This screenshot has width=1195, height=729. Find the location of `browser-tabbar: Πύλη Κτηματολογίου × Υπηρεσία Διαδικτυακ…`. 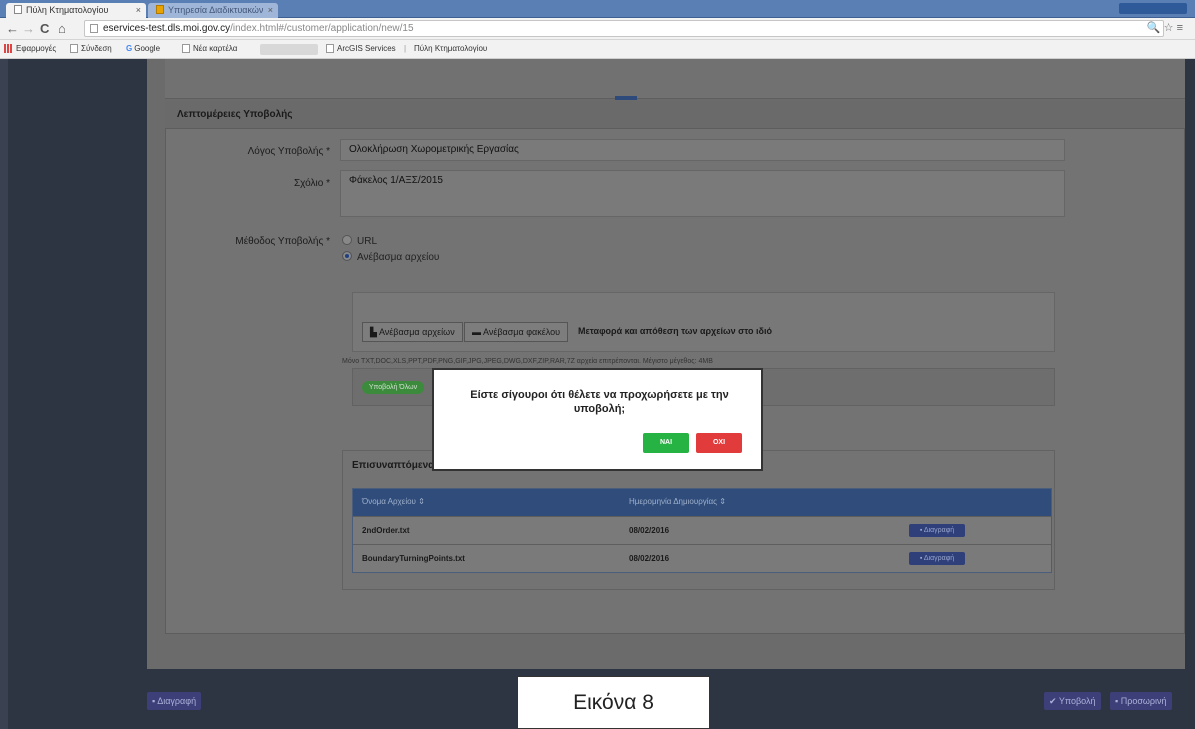

browser-tabbar: Πύλη Κτηματολογίου × Υπηρεσία Διαδικτυακ… is located at coordinates (597, 9).